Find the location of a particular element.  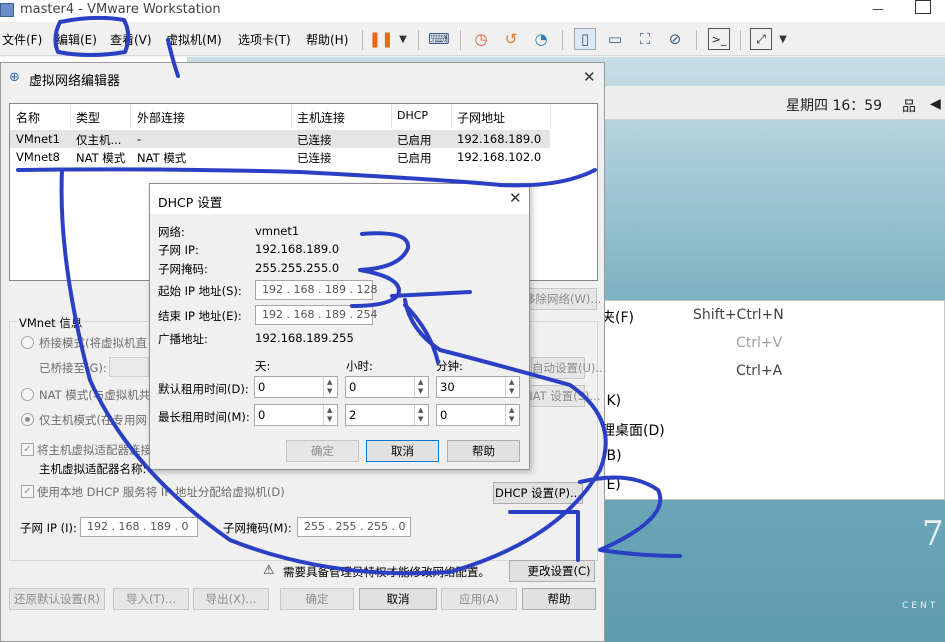

end-ip-input: 192 . 168 . 189 . 254 is located at coordinates (316, 315).